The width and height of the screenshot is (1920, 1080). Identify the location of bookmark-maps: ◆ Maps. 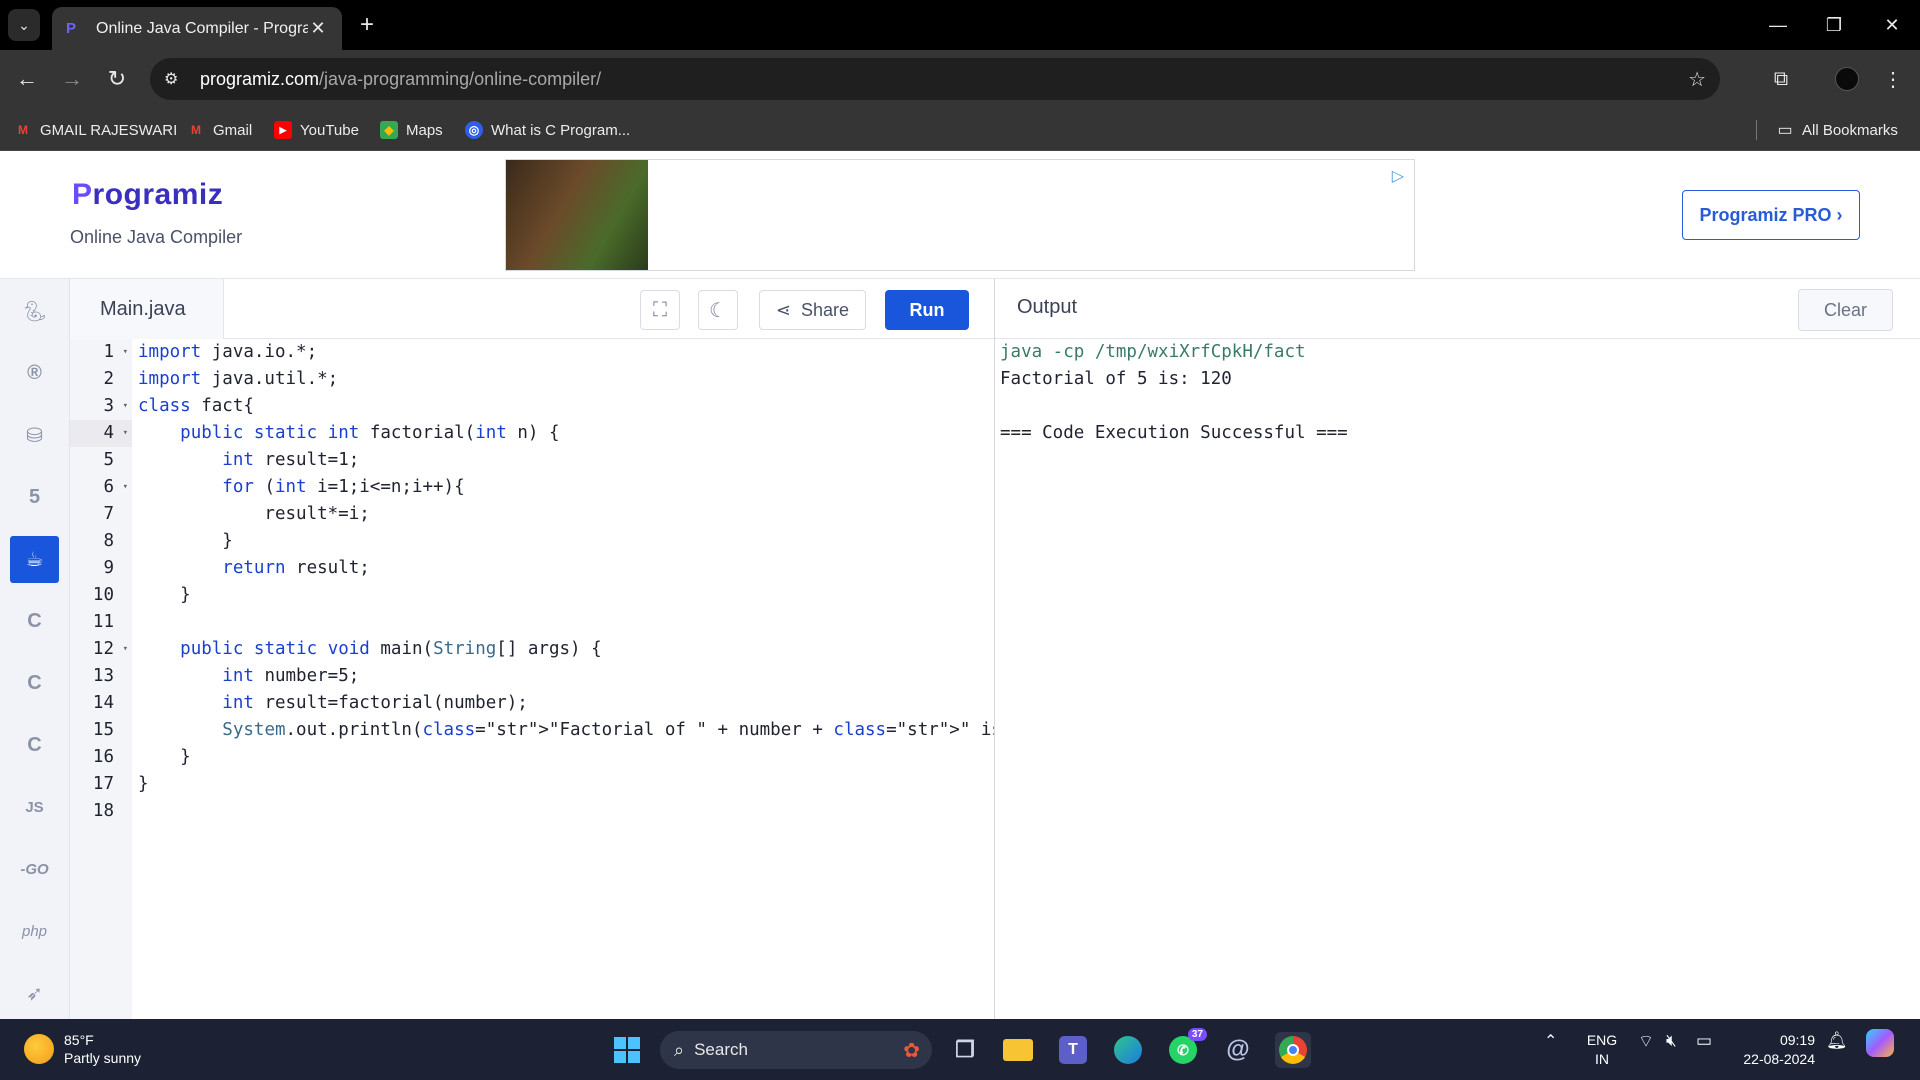
(411, 130).